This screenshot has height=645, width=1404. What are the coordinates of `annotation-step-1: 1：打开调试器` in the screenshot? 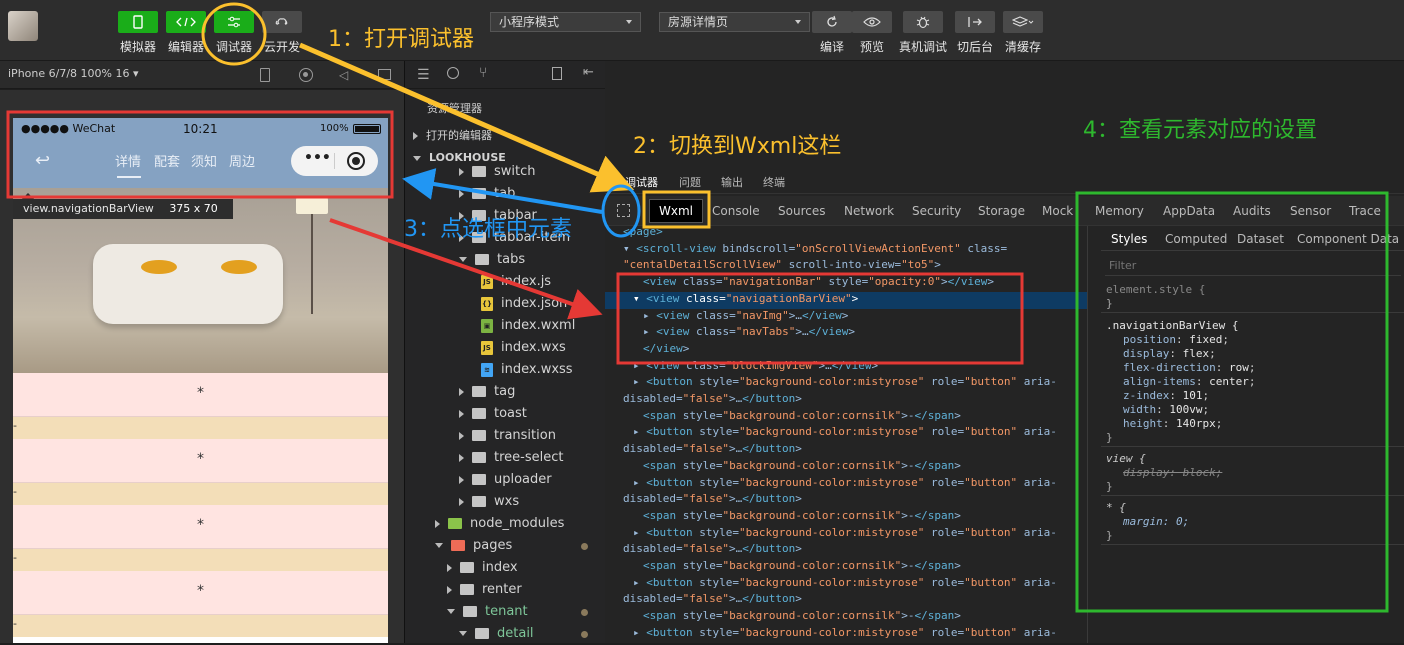 It's located at (401, 39).